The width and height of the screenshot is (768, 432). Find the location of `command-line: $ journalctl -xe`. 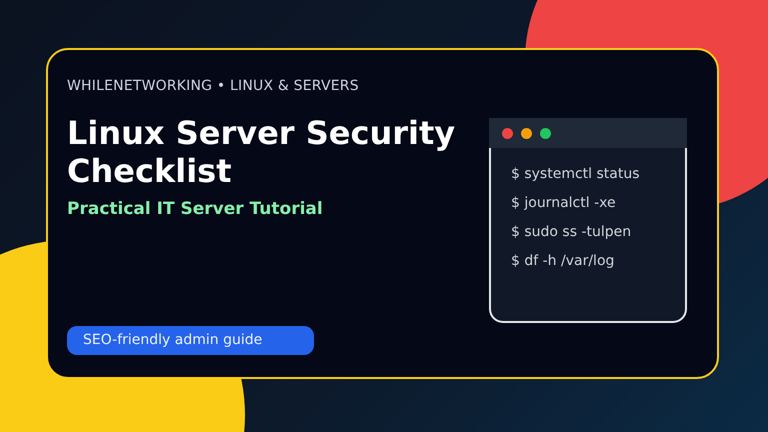

command-line: $ journalctl -xe is located at coordinates (564, 203).